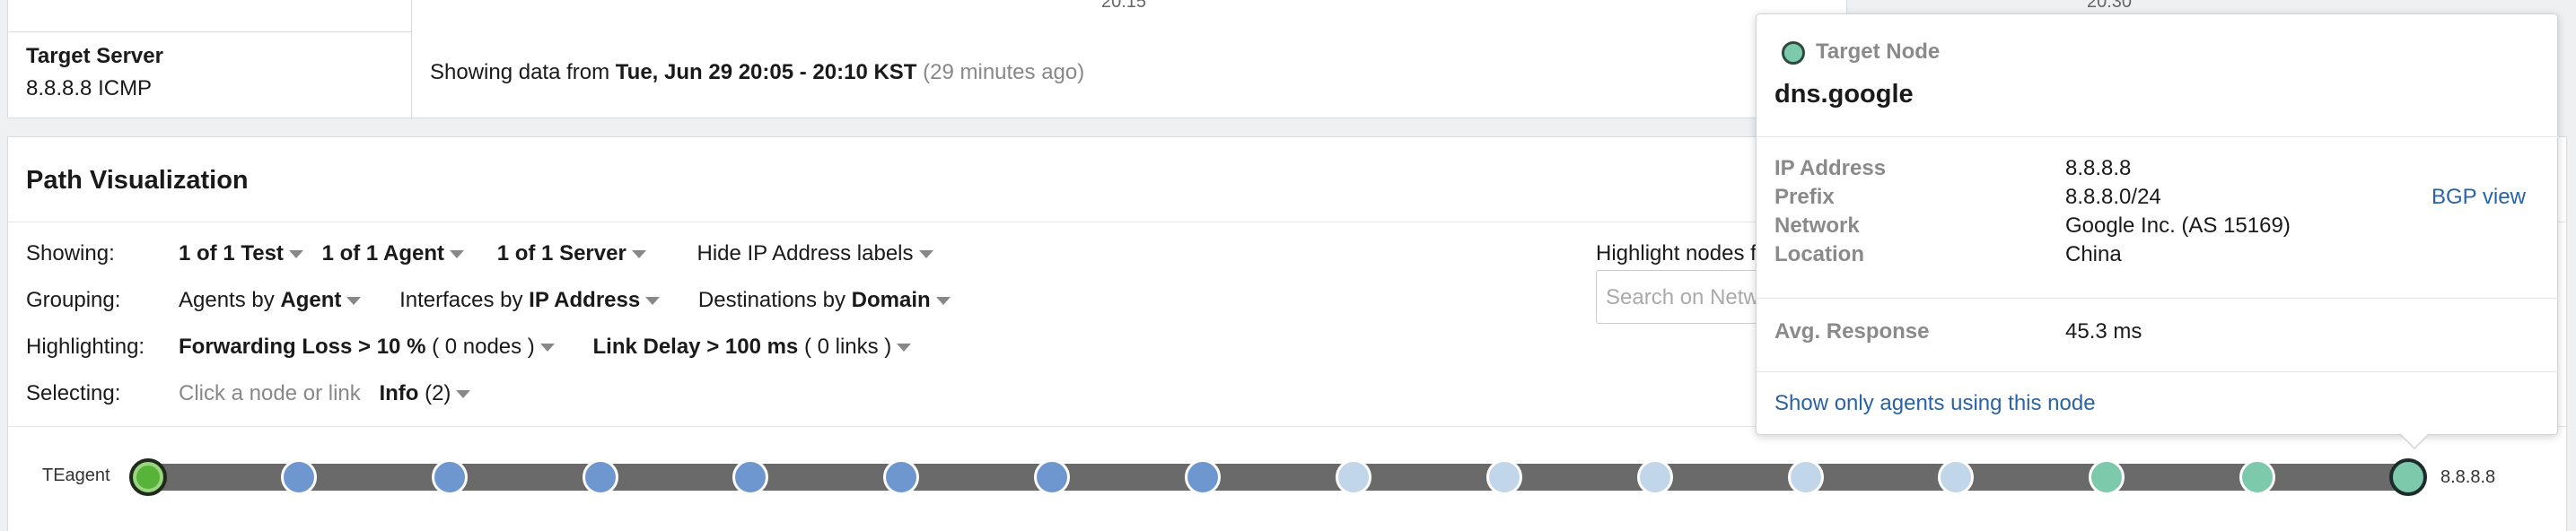 Image resolution: width=2576 pixels, height=531 pixels. I want to click on link-delay-label: Link Delay > 100 ms, so click(695, 347).